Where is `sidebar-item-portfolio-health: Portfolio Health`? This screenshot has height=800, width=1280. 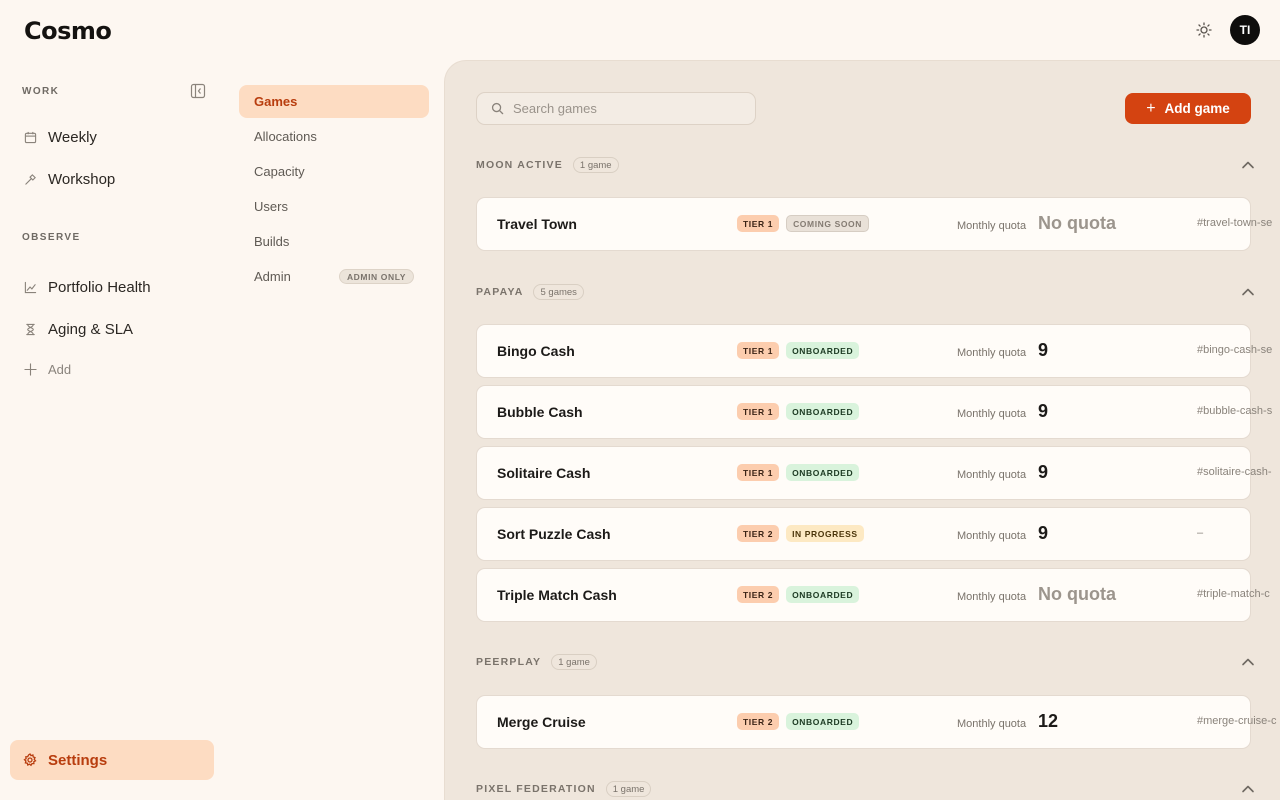
sidebar-item-portfolio-health: Portfolio Health is located at coordinates (112, 287).